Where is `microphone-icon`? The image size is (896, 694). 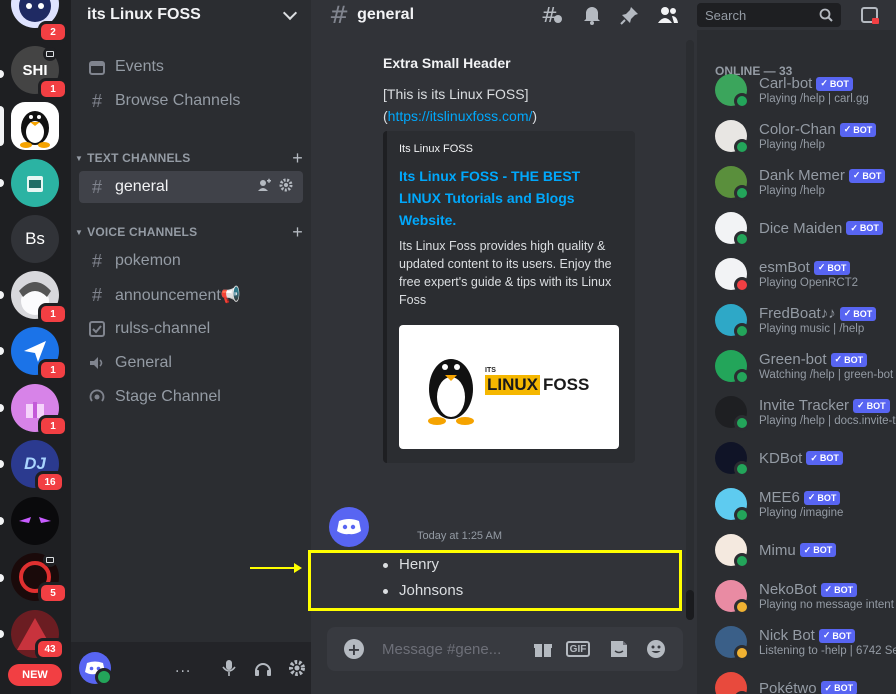 microphone-icon is located at coordinates (229, 668).